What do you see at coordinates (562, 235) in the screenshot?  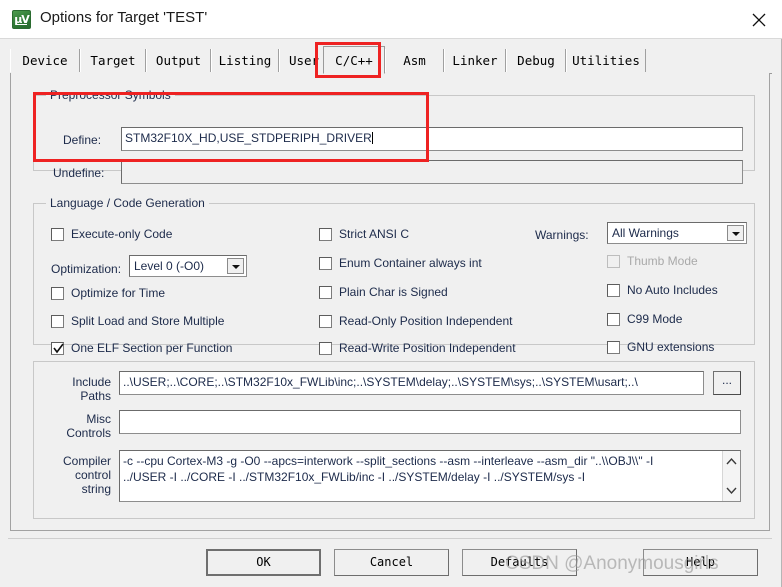 I see `warnings-label: Warnings:` at bounding box center [562, 235].